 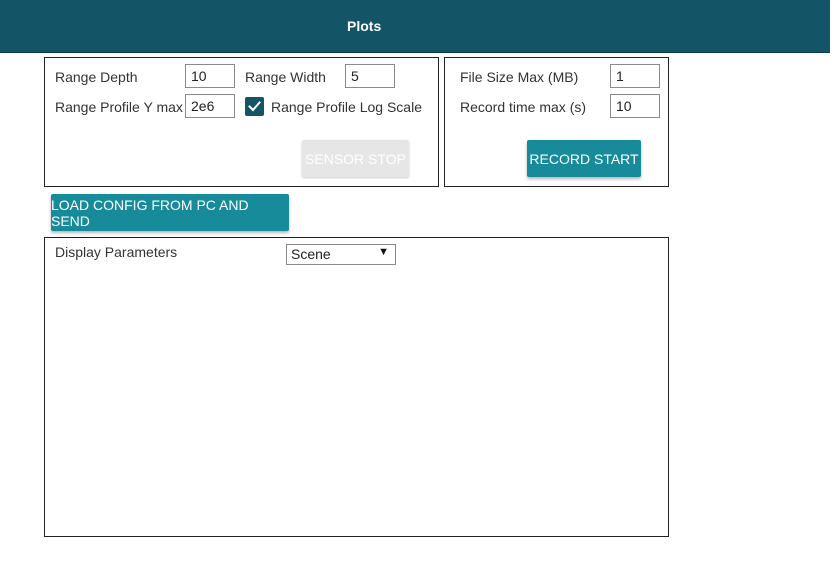 I want to click on header-bar: Plots, so click(x=415, y=26).